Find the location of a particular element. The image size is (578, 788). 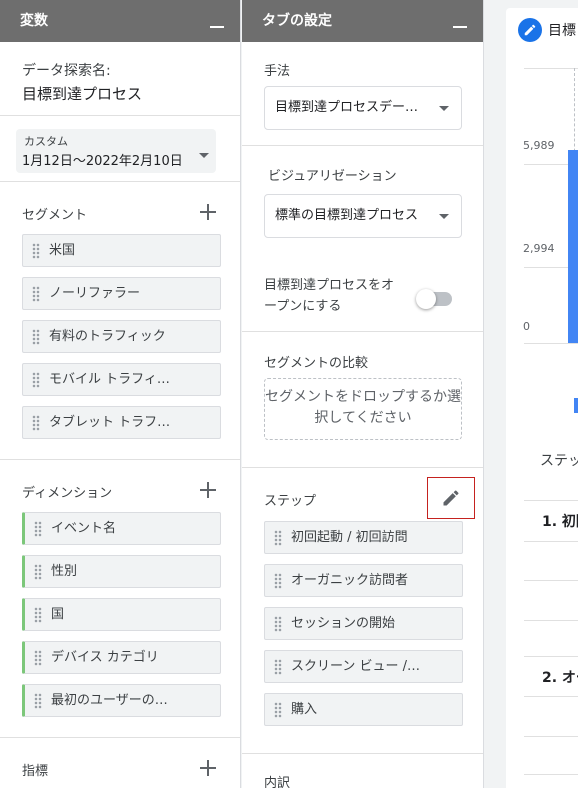

date-section: カスタム 1月12日～2022年2月10日 is located at coordinates (120, 149).